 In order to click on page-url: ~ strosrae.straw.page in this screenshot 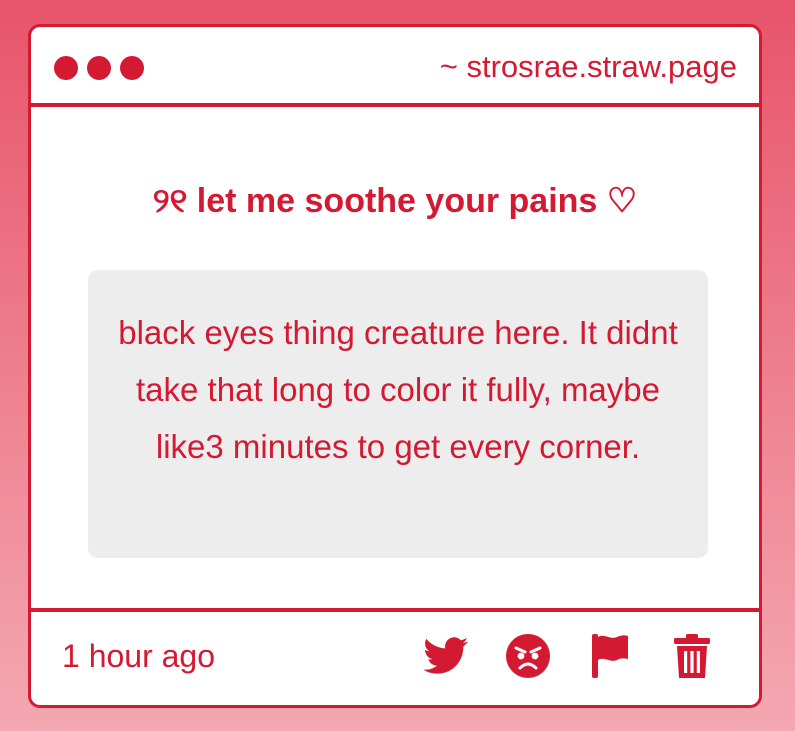, I will do `click(588, 67)`.